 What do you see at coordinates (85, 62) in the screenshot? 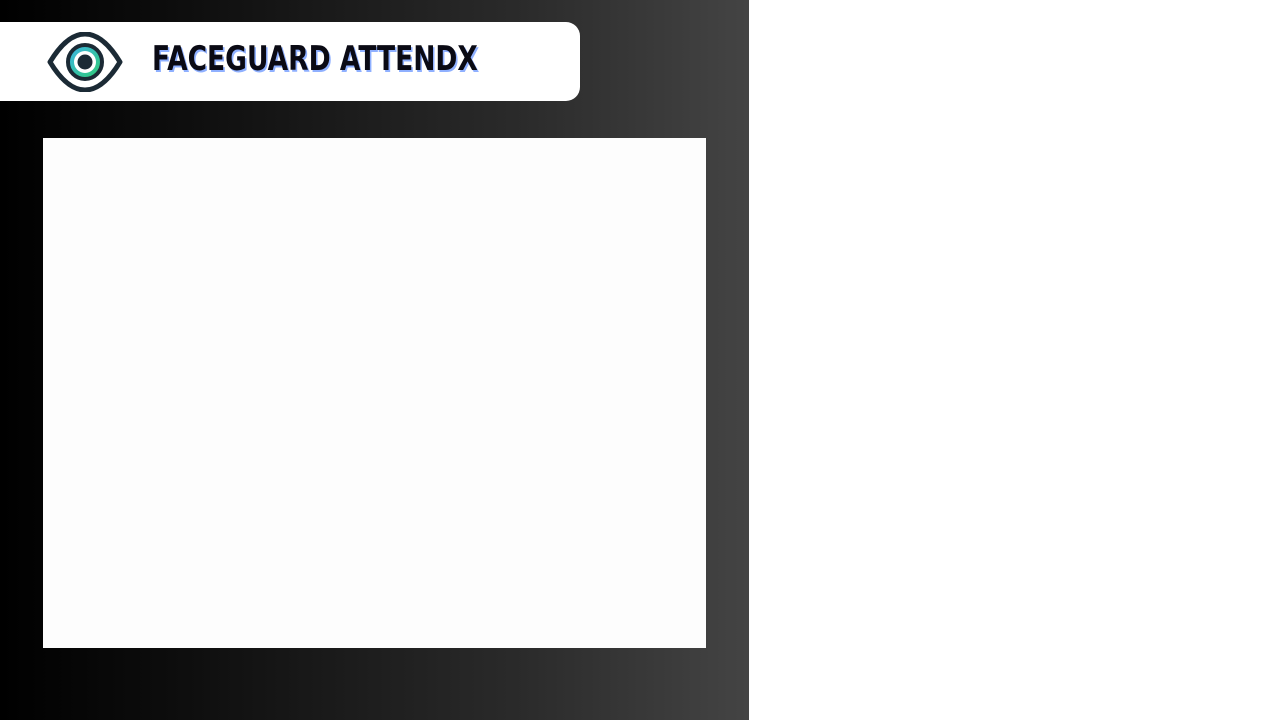
I see `eye-icon` at bounding box center [85, 62].